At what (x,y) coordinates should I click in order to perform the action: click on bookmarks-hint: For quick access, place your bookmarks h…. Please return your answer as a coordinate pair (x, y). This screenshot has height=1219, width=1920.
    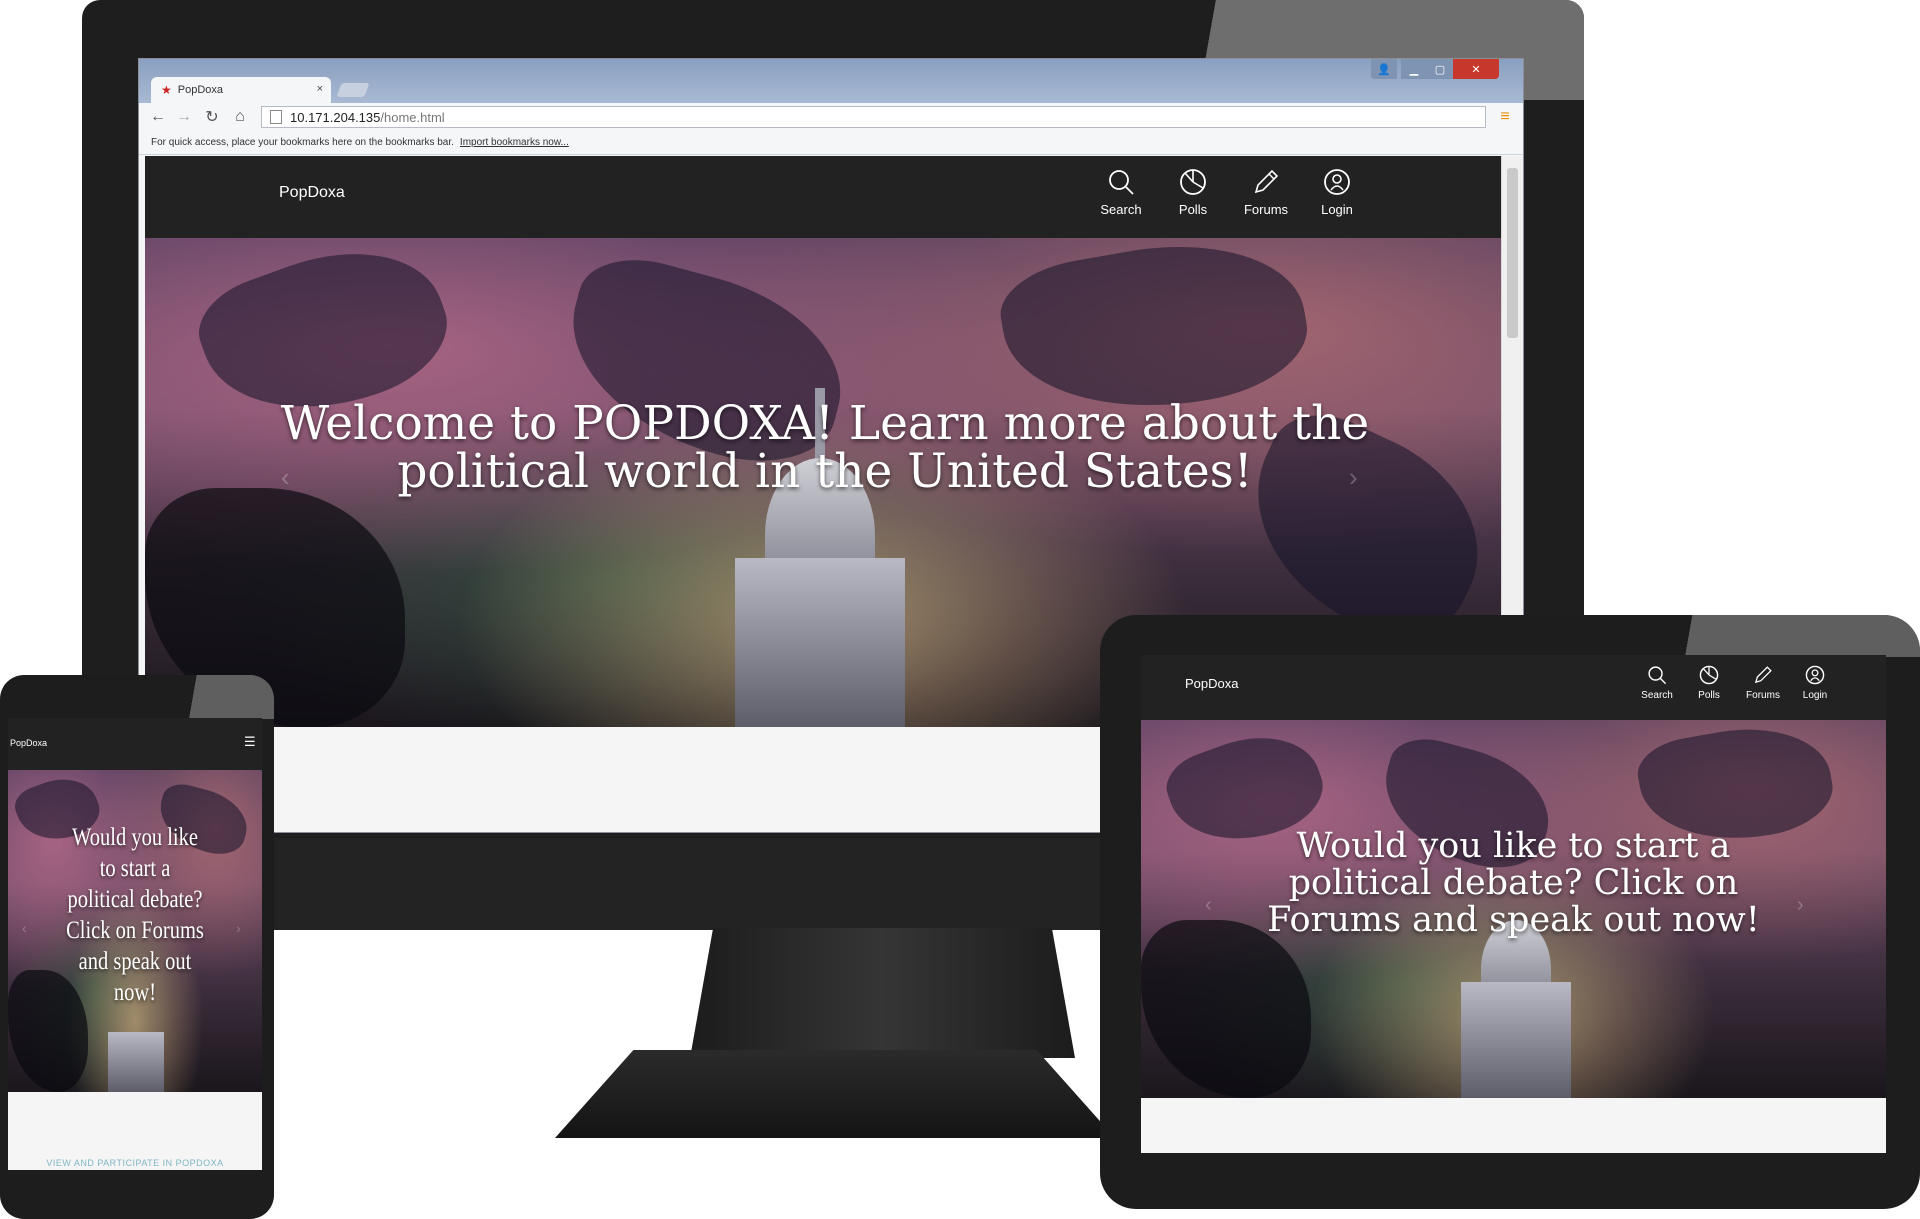
    Looking at the image, I should click on (302, 142).